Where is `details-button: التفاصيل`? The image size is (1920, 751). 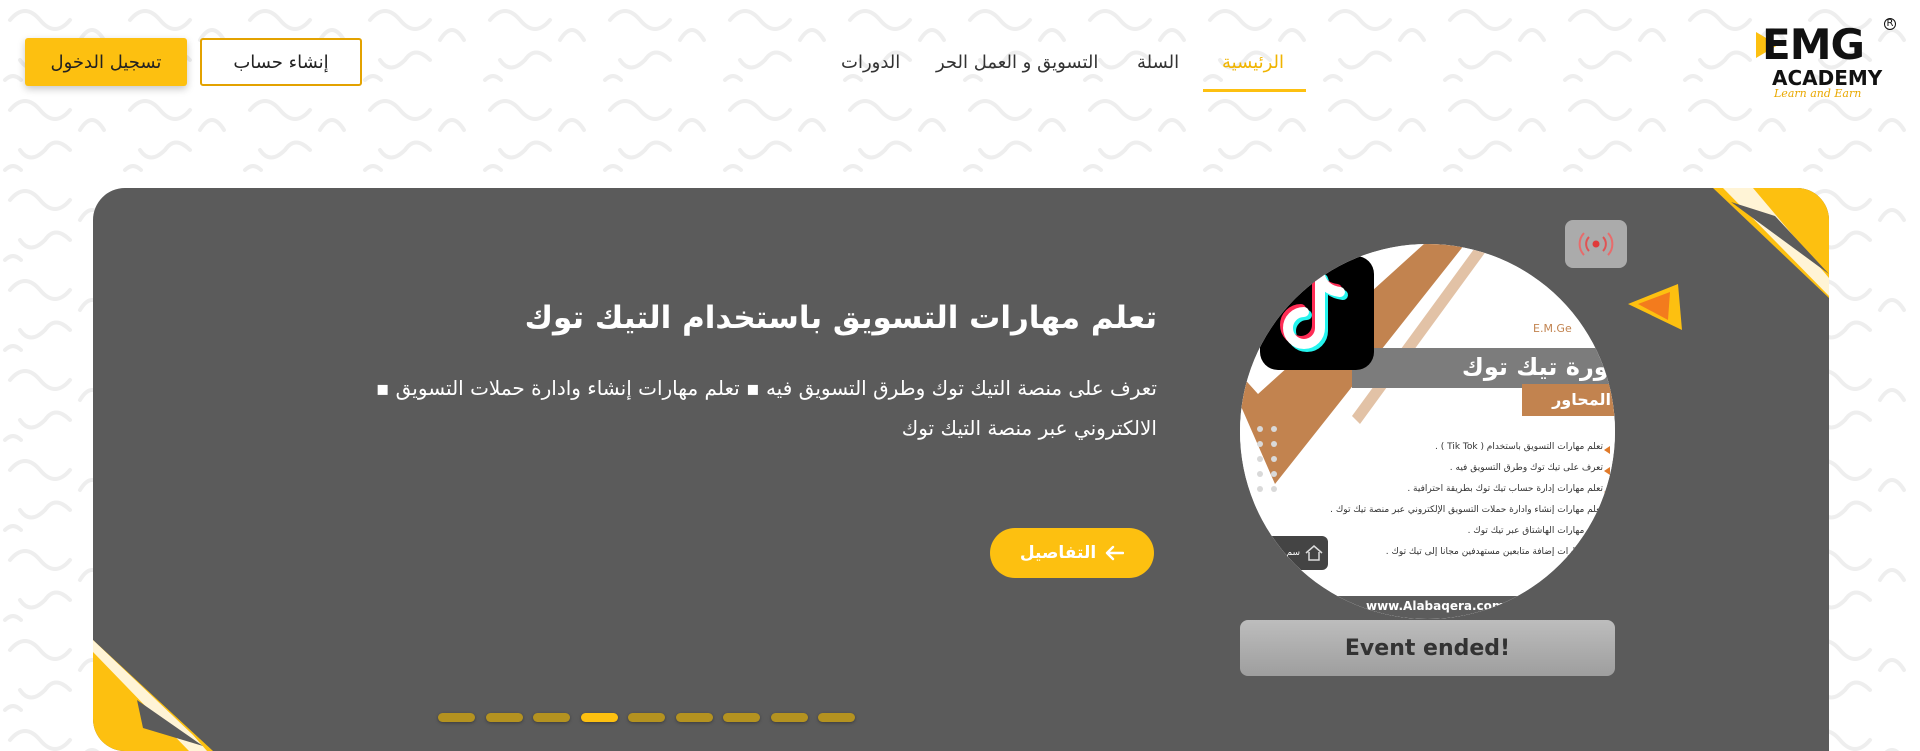 details-button: التفاصيل is located at coordinates (1072, 553).